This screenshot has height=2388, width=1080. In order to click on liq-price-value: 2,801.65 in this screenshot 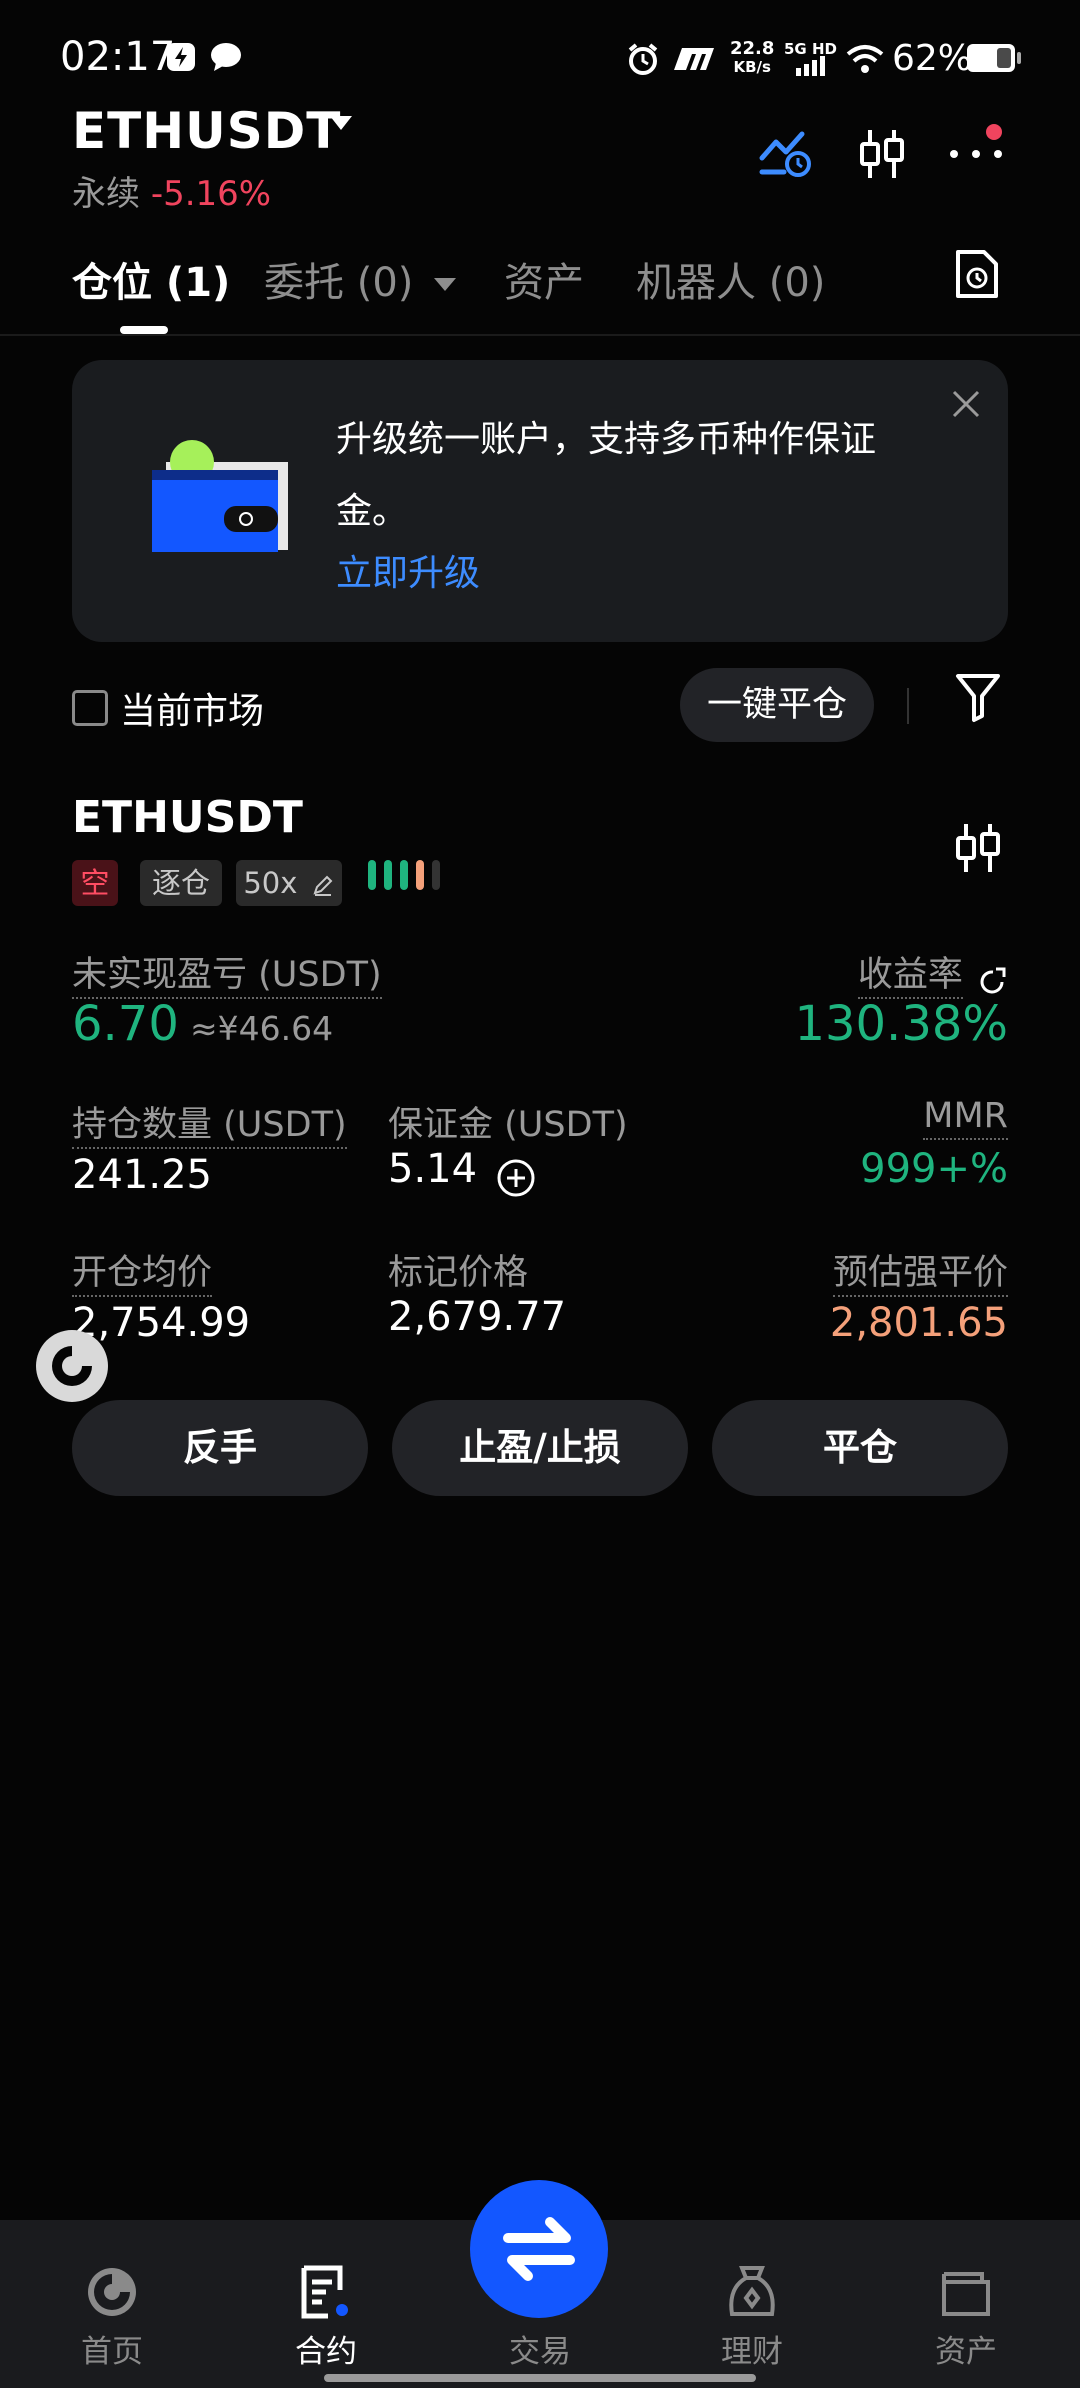, I will do `click(918, 1323)`.